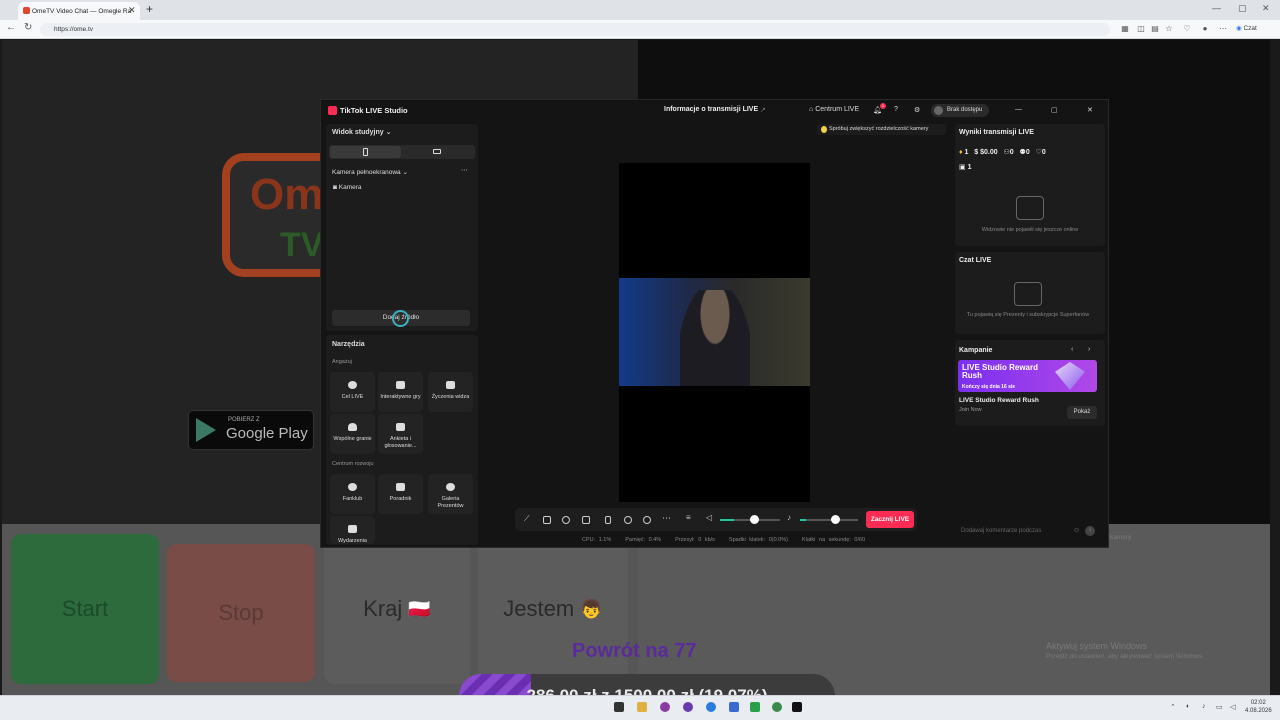 This screenshot has height=720, width=1280. I want to click on chevron-down-icon: ⌄, so click(388, 132).